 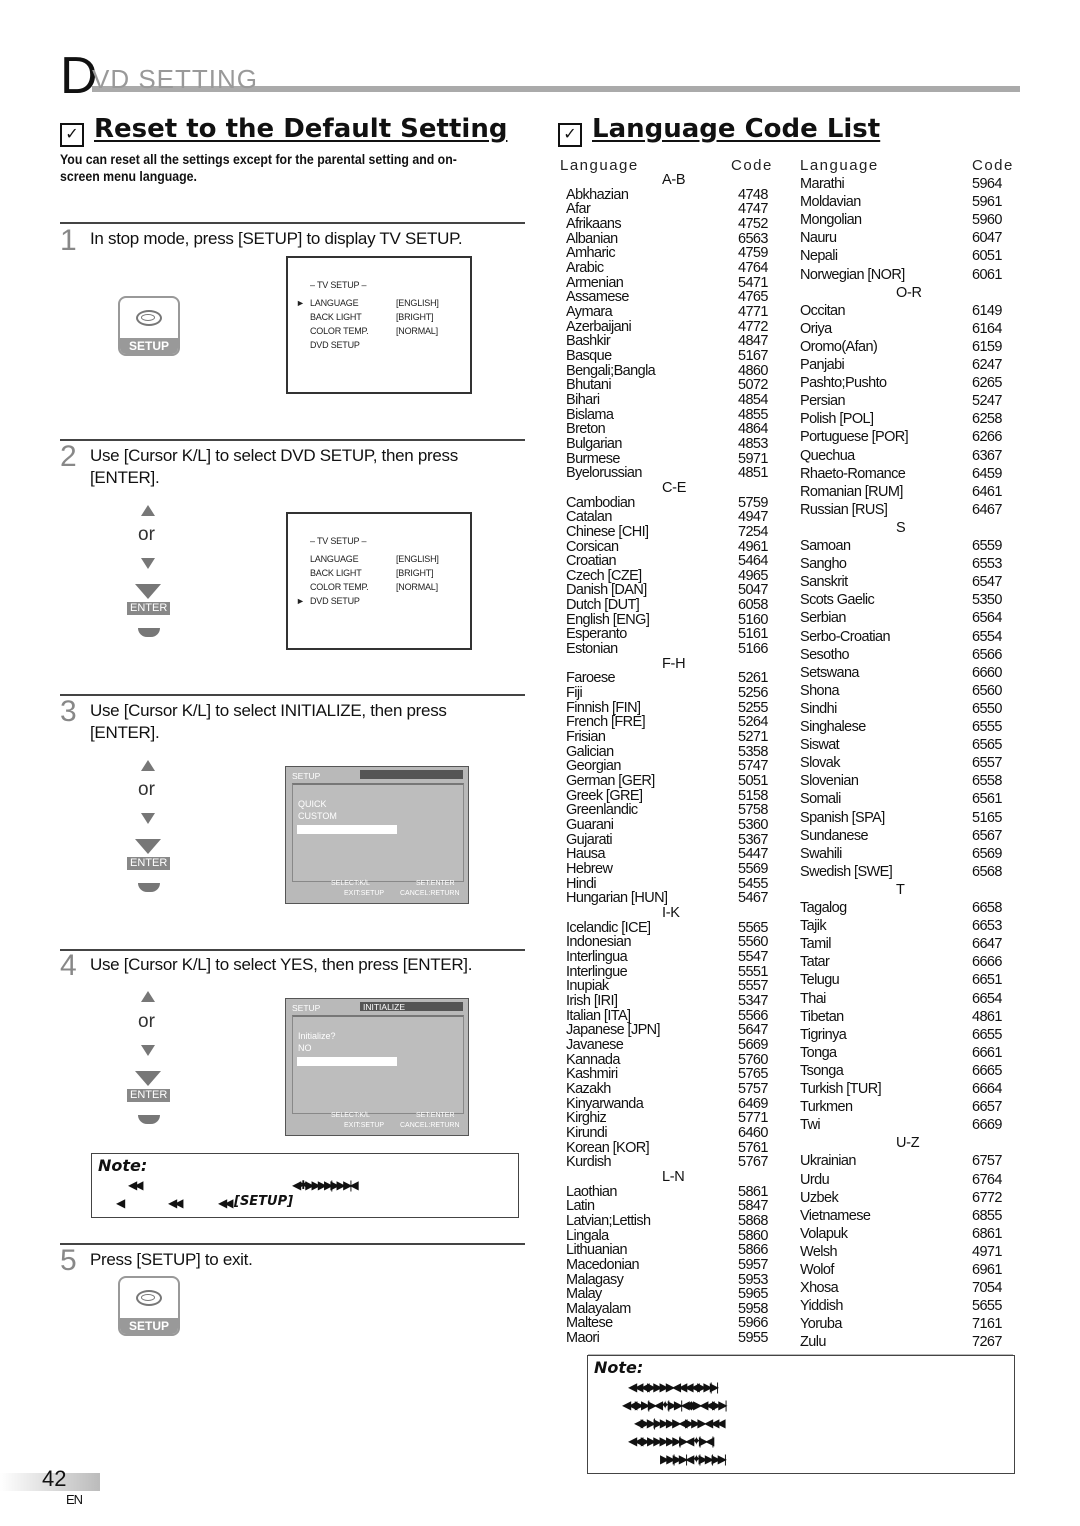 What do you see at coordinates (597, 1250) in the screenshot?
I see `language-name: Lithuanian` at bounding box center [597, 1250].